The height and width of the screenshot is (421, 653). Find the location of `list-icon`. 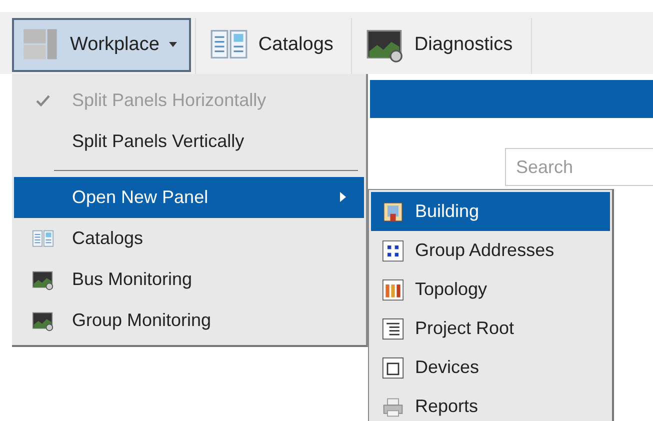

list-icon is located at coordinates (393, 329).